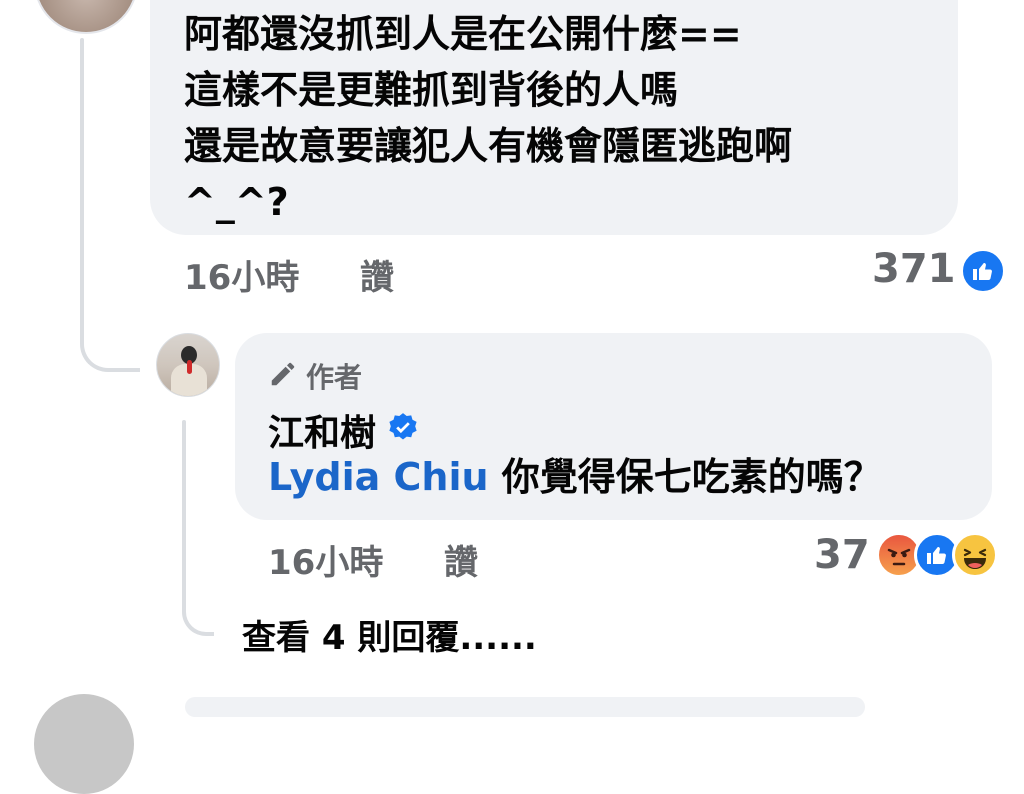  Describe the element at coordinates (283, 376) in the screenshot. I see `pencil-icon` at that location.